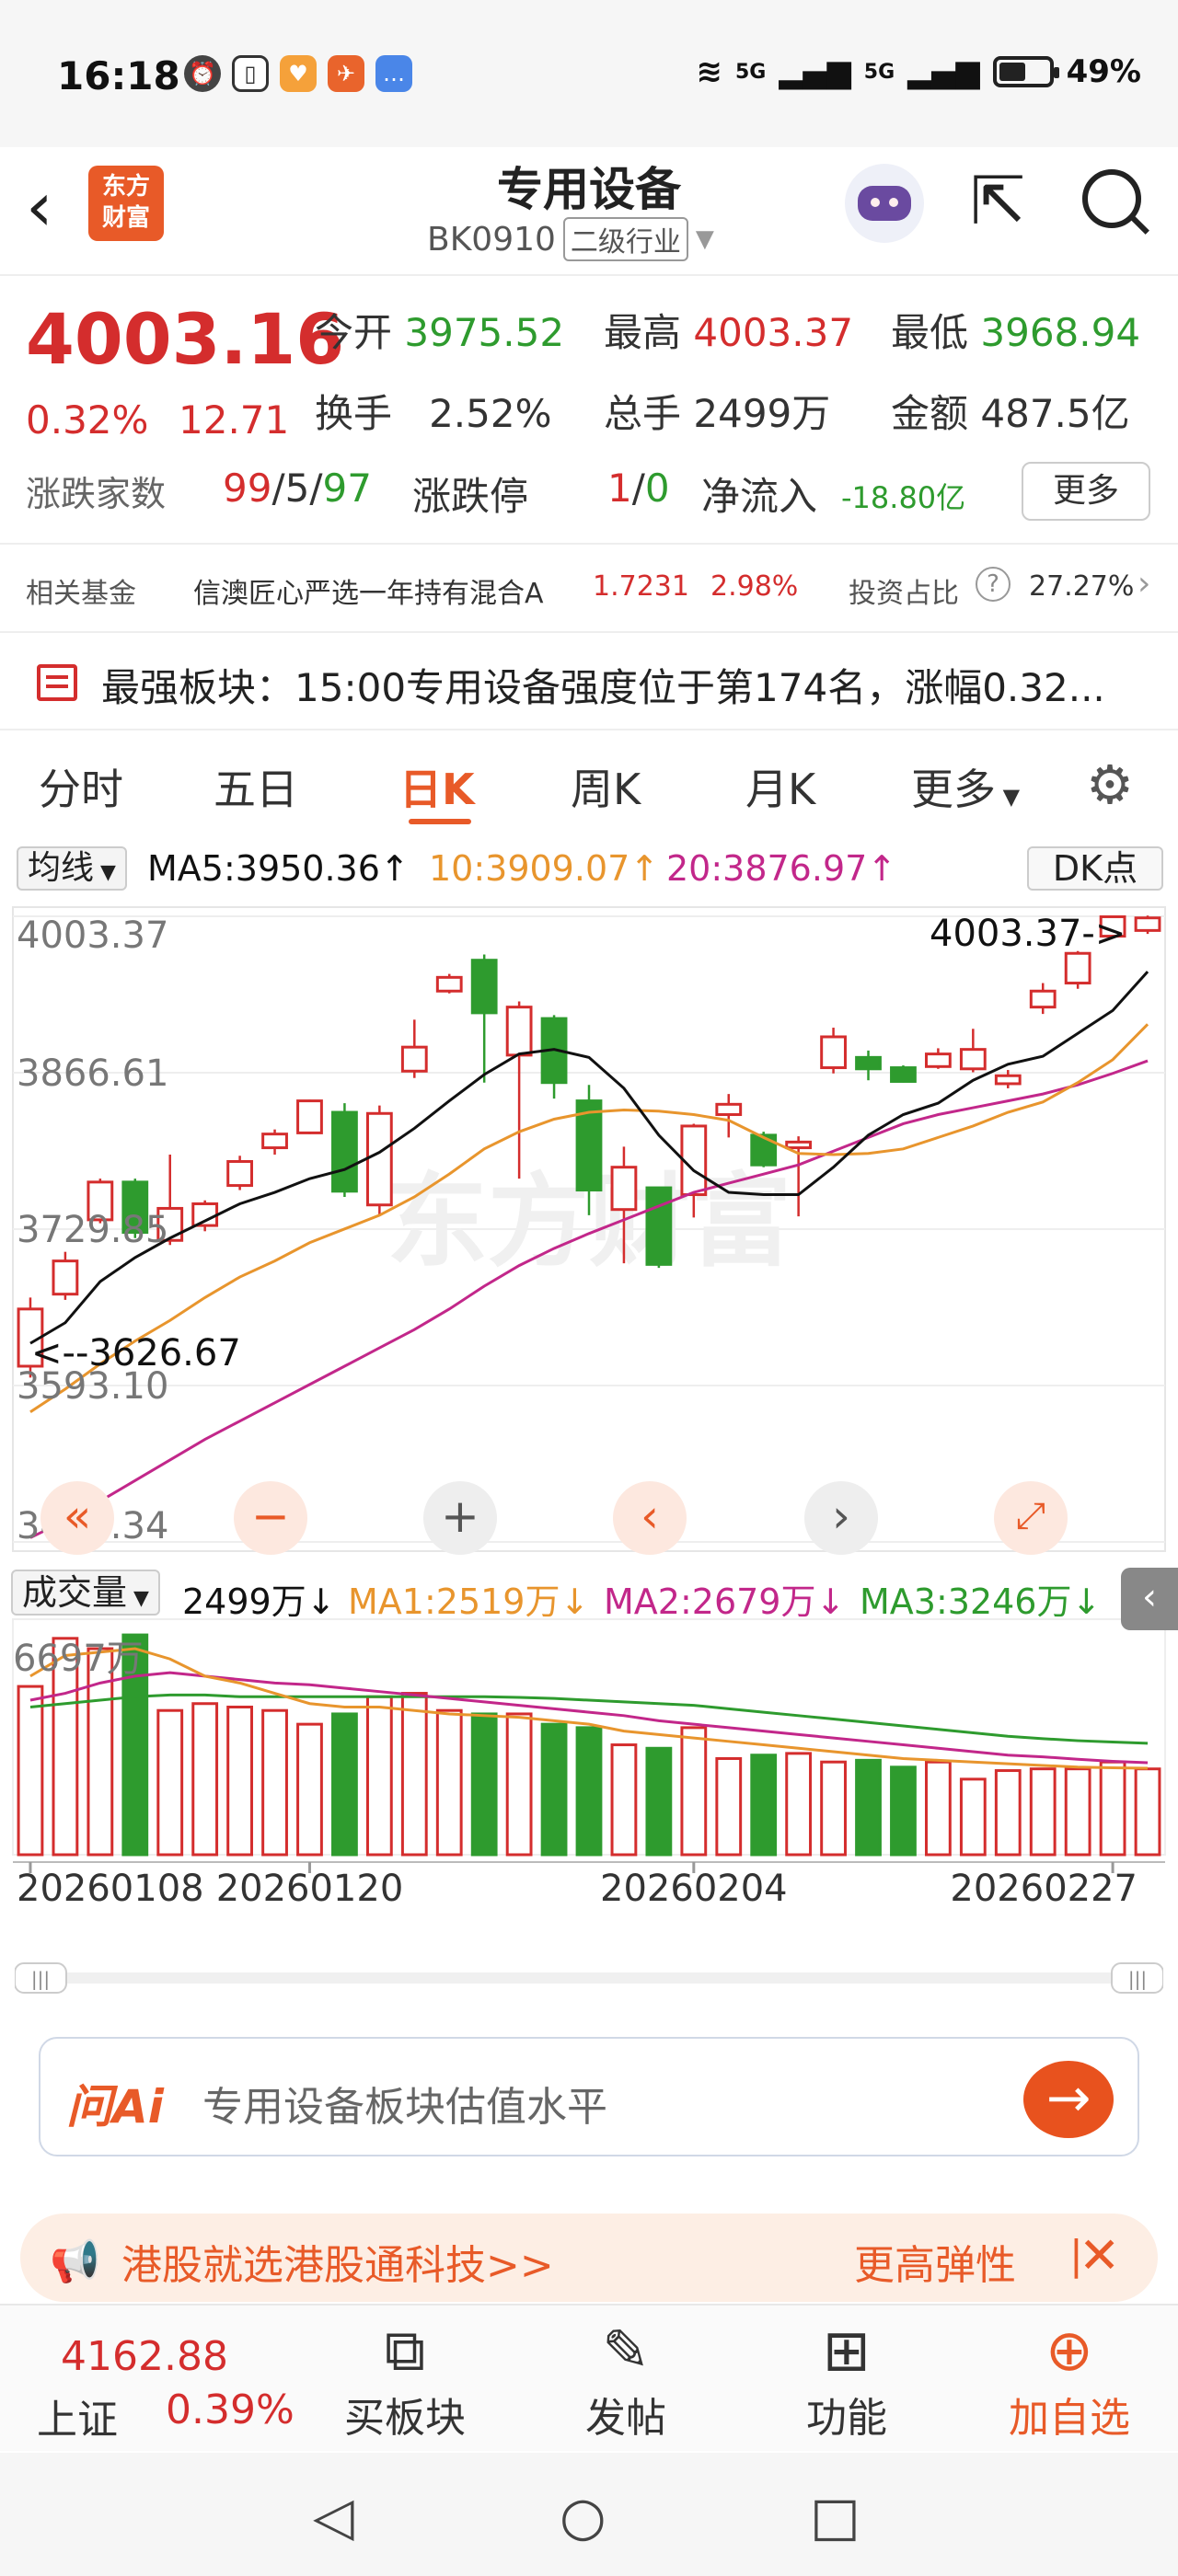 Image resolution: width=1178 pixels, height=2576 pixels. I want to click on ai-question-text: 专用设备板块估值水平, so click(404, 2107).